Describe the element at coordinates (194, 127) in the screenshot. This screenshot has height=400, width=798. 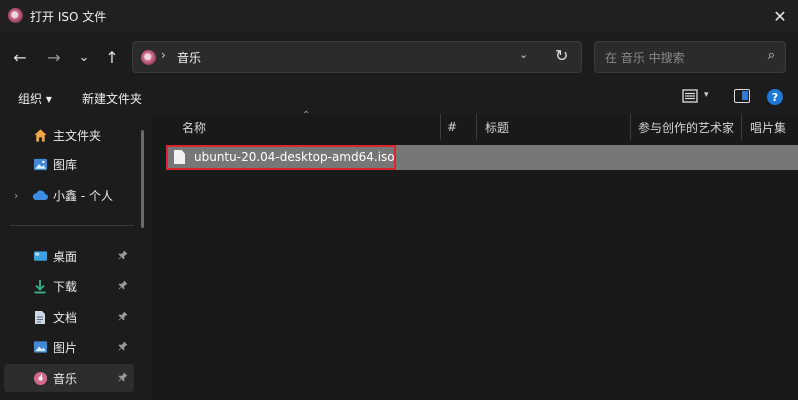
I see `column-header-label: 名称` at that location.